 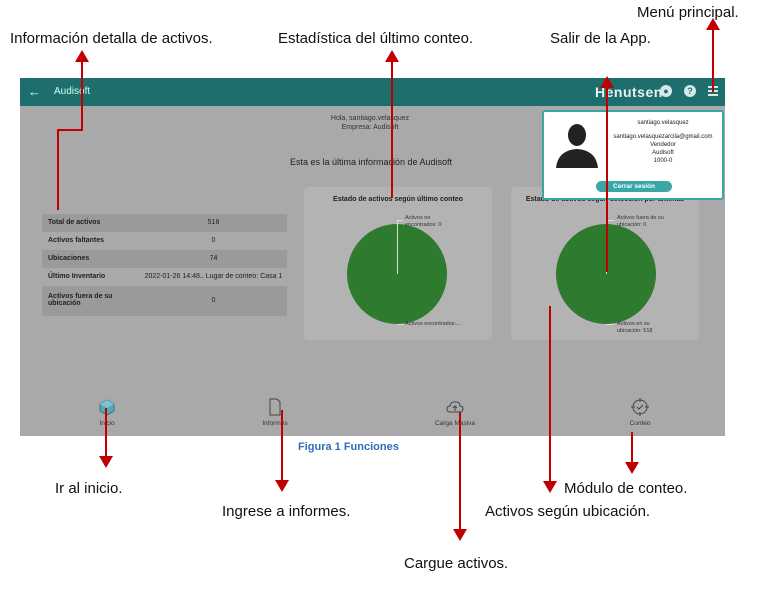 I want to click on arrow-info-activos, so click(x=70, y=134).